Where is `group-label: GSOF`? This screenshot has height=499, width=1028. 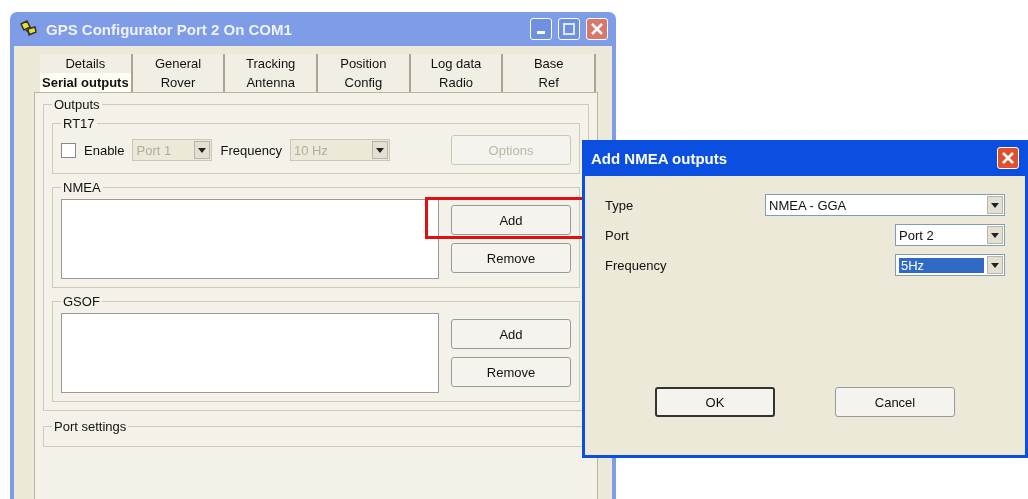
group-label: GSOF is located at coordinates (81, 301).